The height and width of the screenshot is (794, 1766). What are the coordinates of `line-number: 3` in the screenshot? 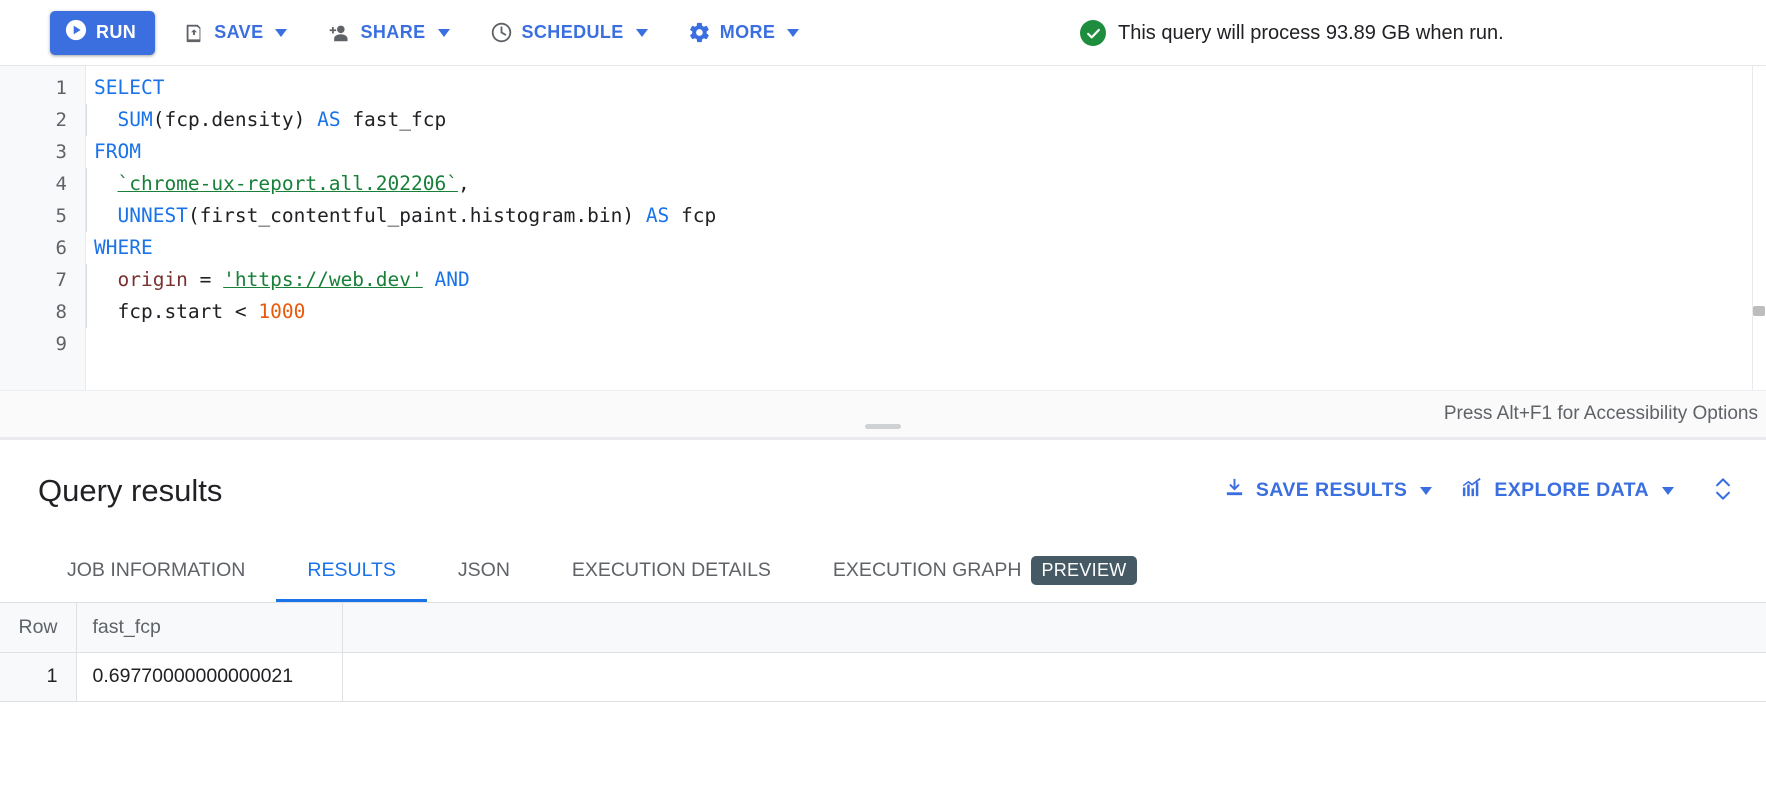 It's located at (61, 152).